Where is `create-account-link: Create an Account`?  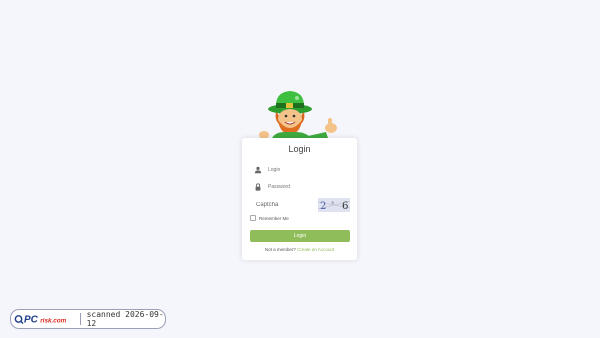 create-account-link: Create an Account is located at coordinates (315, 249).